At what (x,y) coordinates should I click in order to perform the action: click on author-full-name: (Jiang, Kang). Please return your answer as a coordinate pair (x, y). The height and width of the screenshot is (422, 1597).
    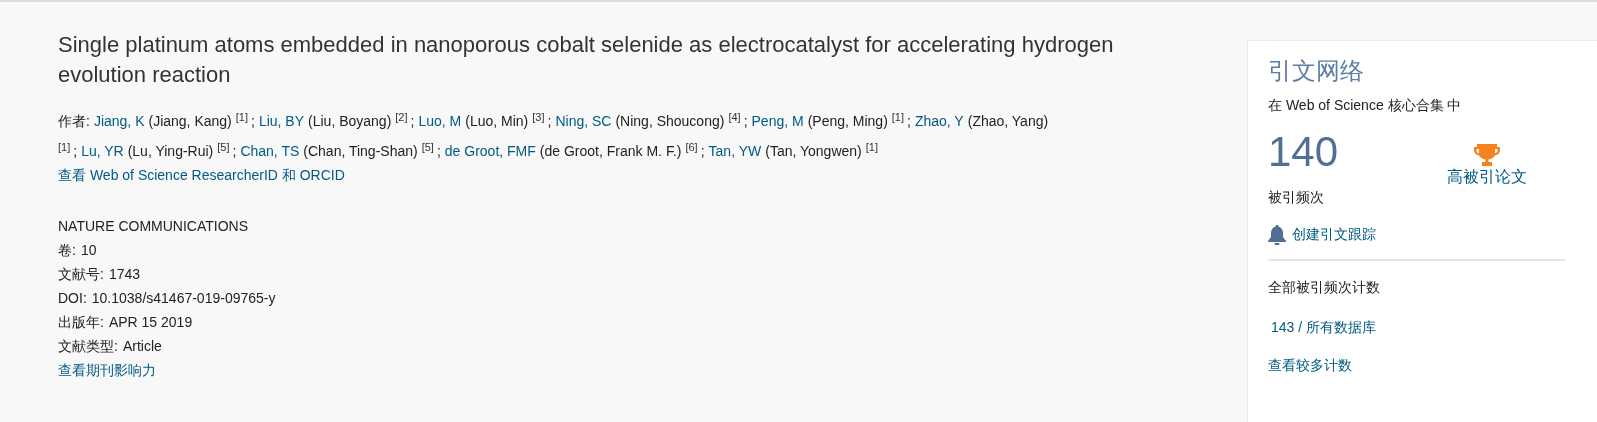
    Looking at the image, I should click on (190, 121).